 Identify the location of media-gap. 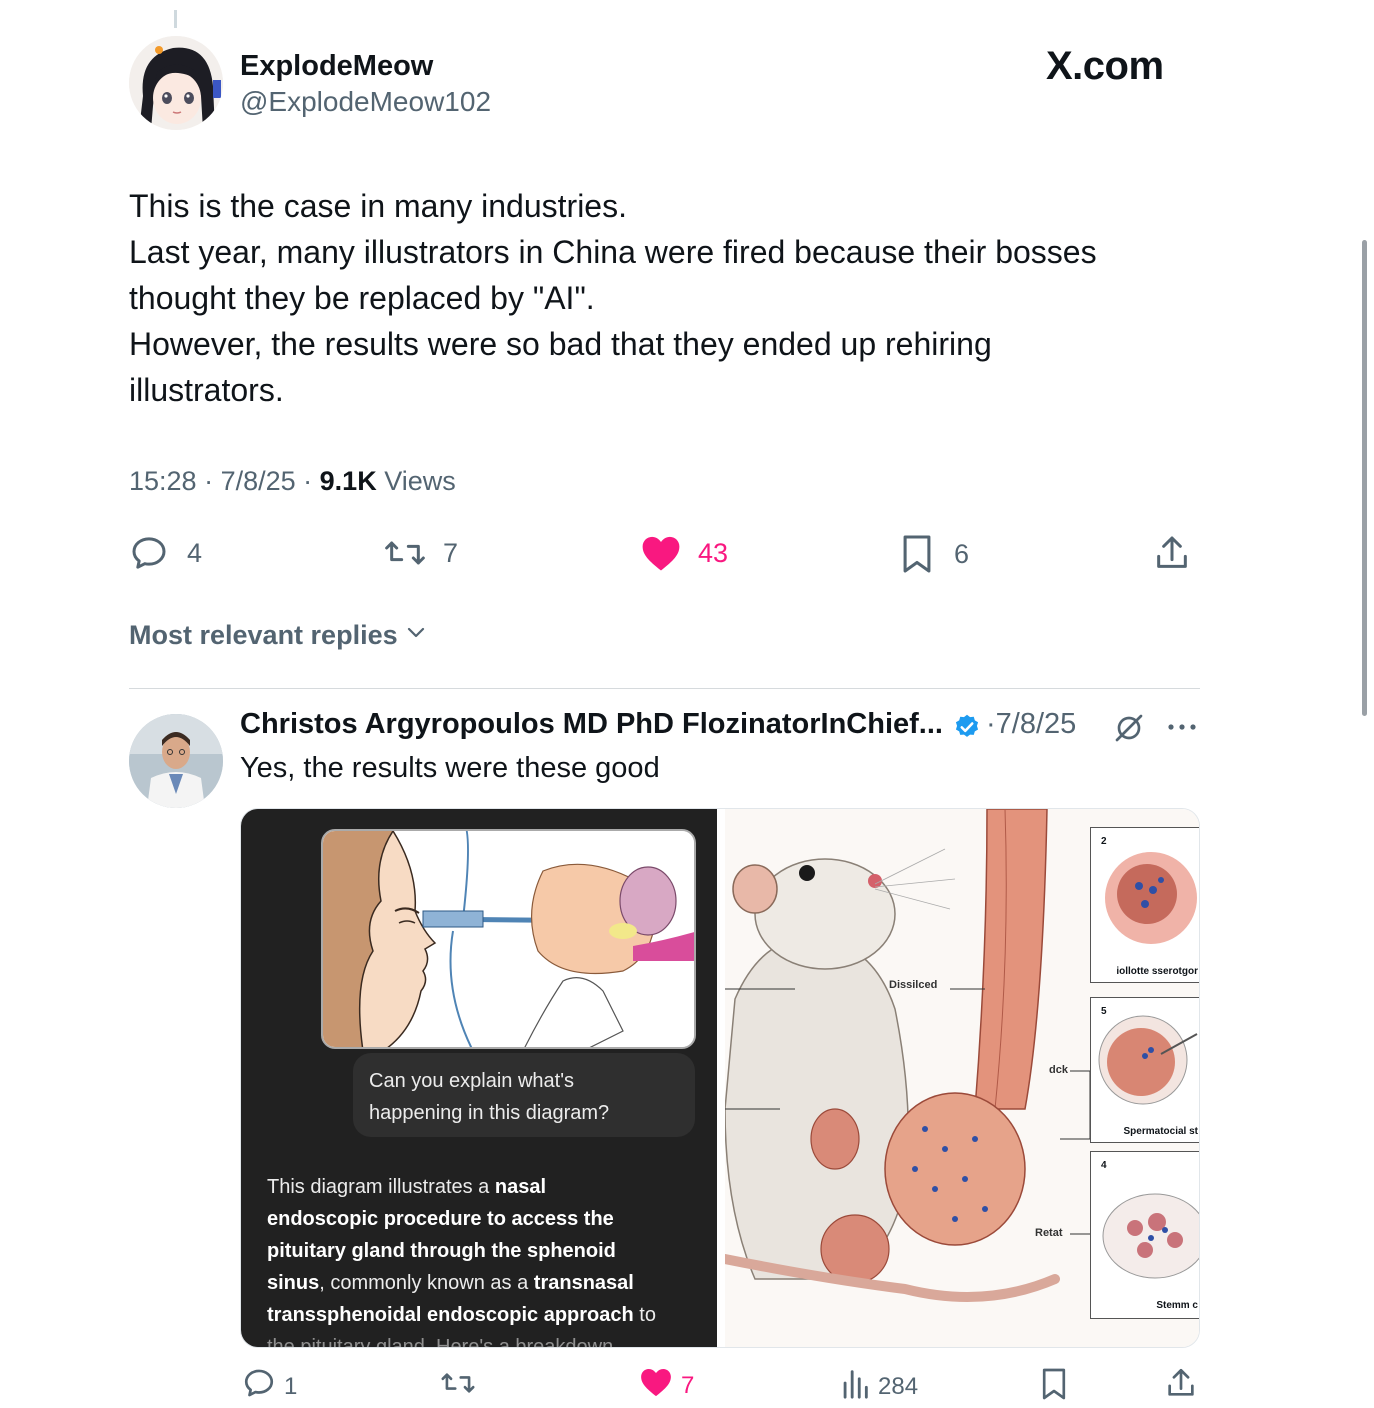
(721, 1078).